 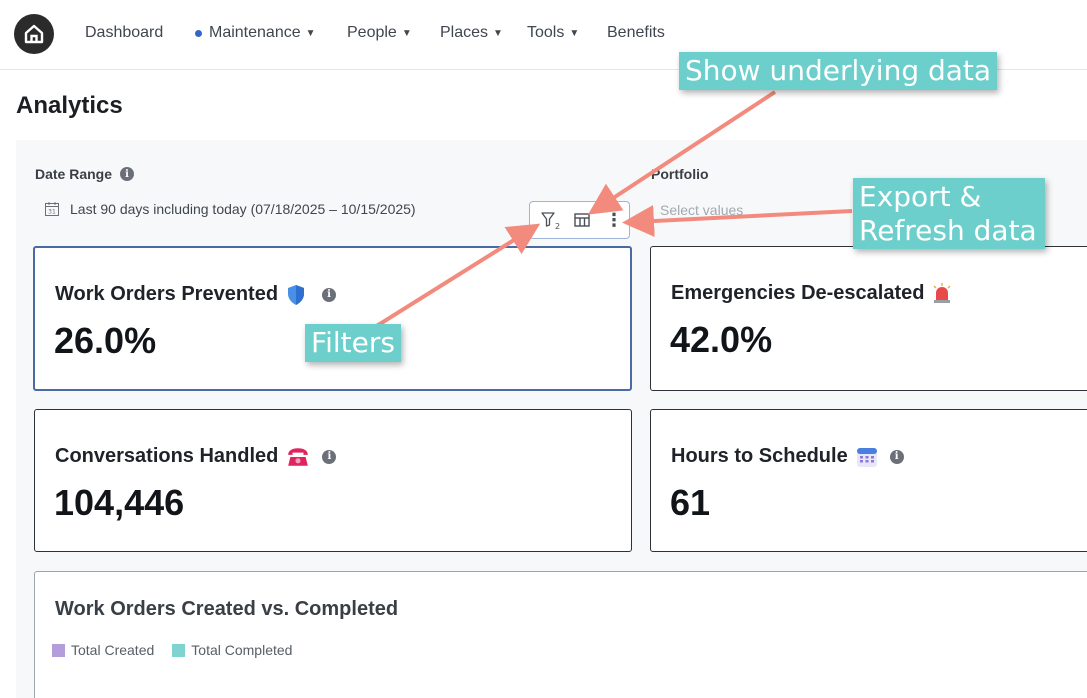 I want to click on callout-export-refresh: Export & Refresh data, so click(x=949, y=214).